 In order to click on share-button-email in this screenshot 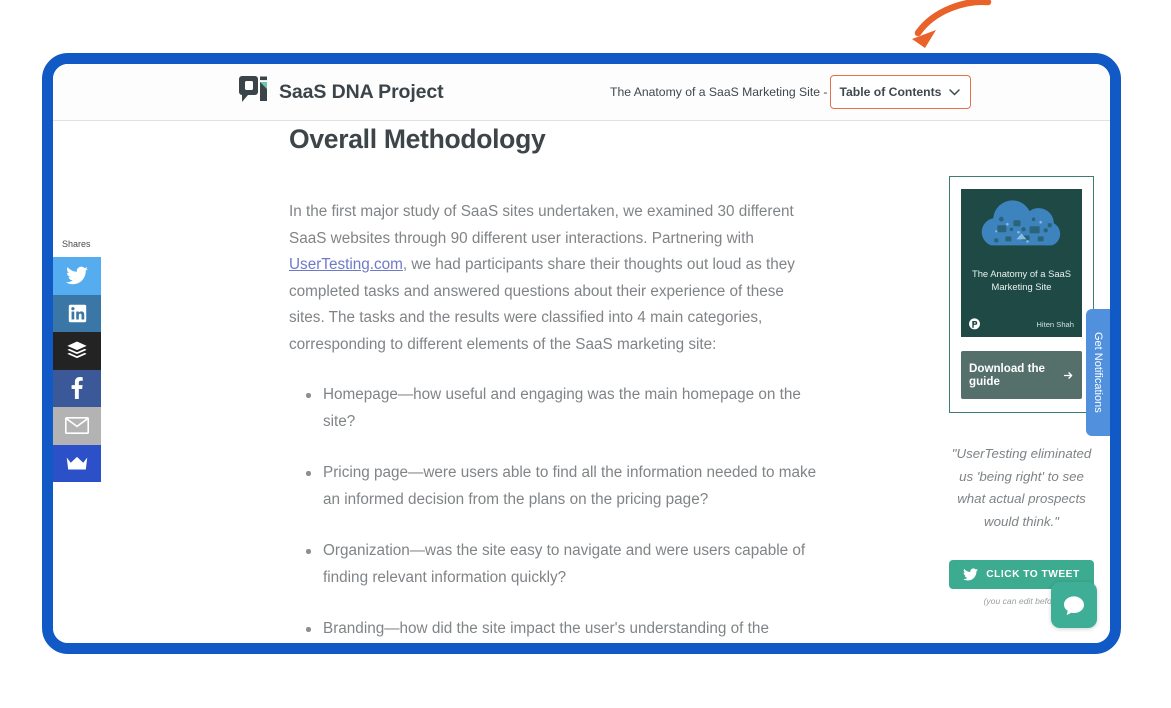, I will do `click(77, 426)`.